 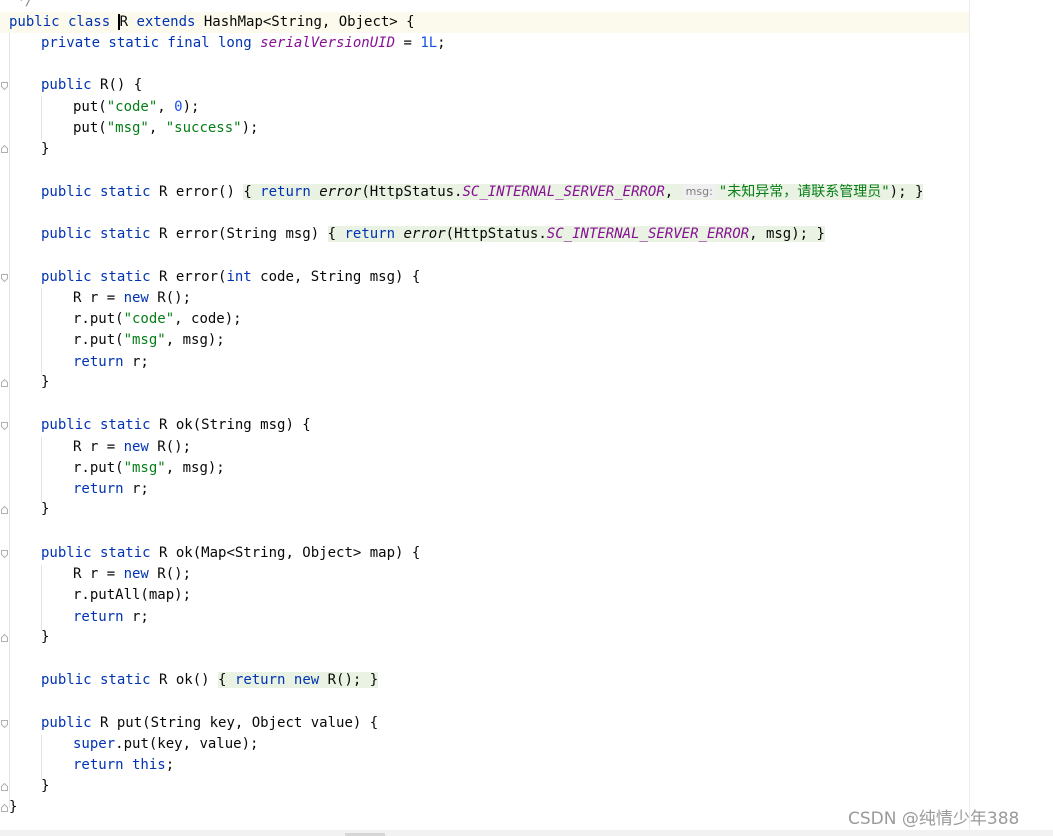 I want to click on code-line: return this;, so click(x=123, y=765).